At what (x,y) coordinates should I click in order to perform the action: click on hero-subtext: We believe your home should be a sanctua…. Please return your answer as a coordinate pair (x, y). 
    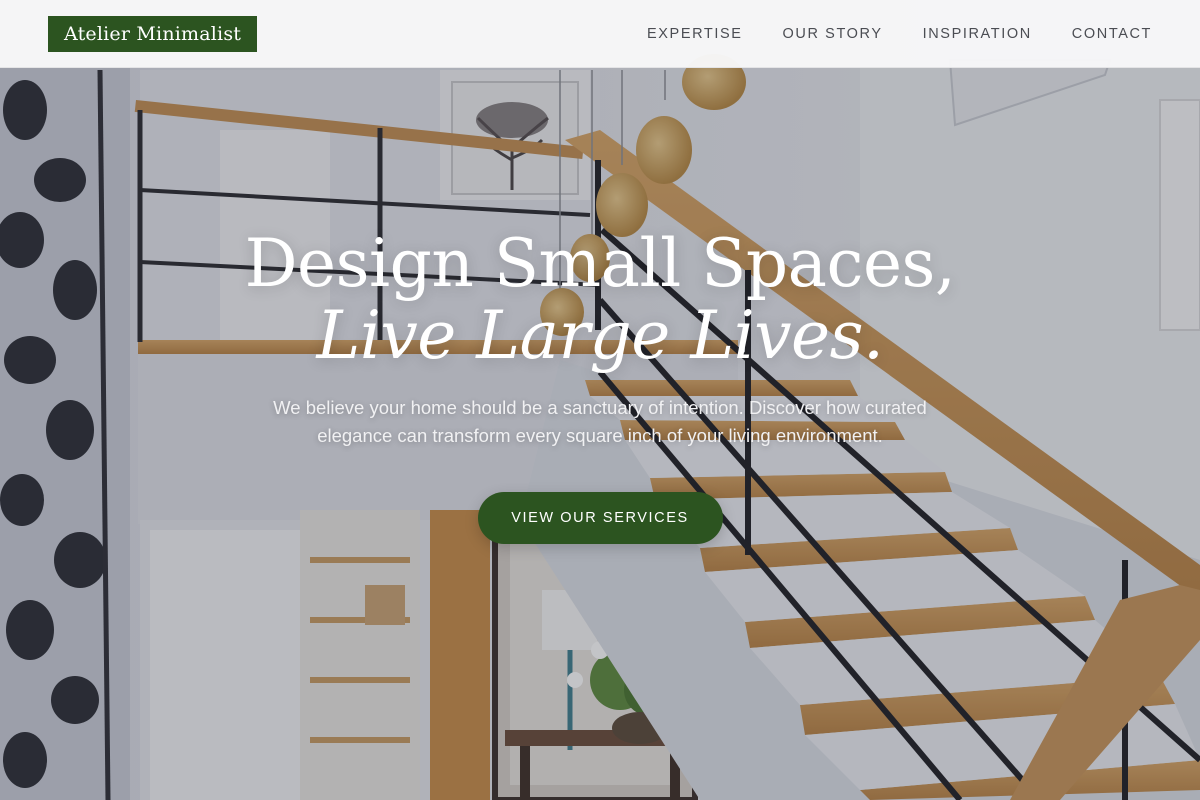
    Looking at the image, I should click on (600, 421).